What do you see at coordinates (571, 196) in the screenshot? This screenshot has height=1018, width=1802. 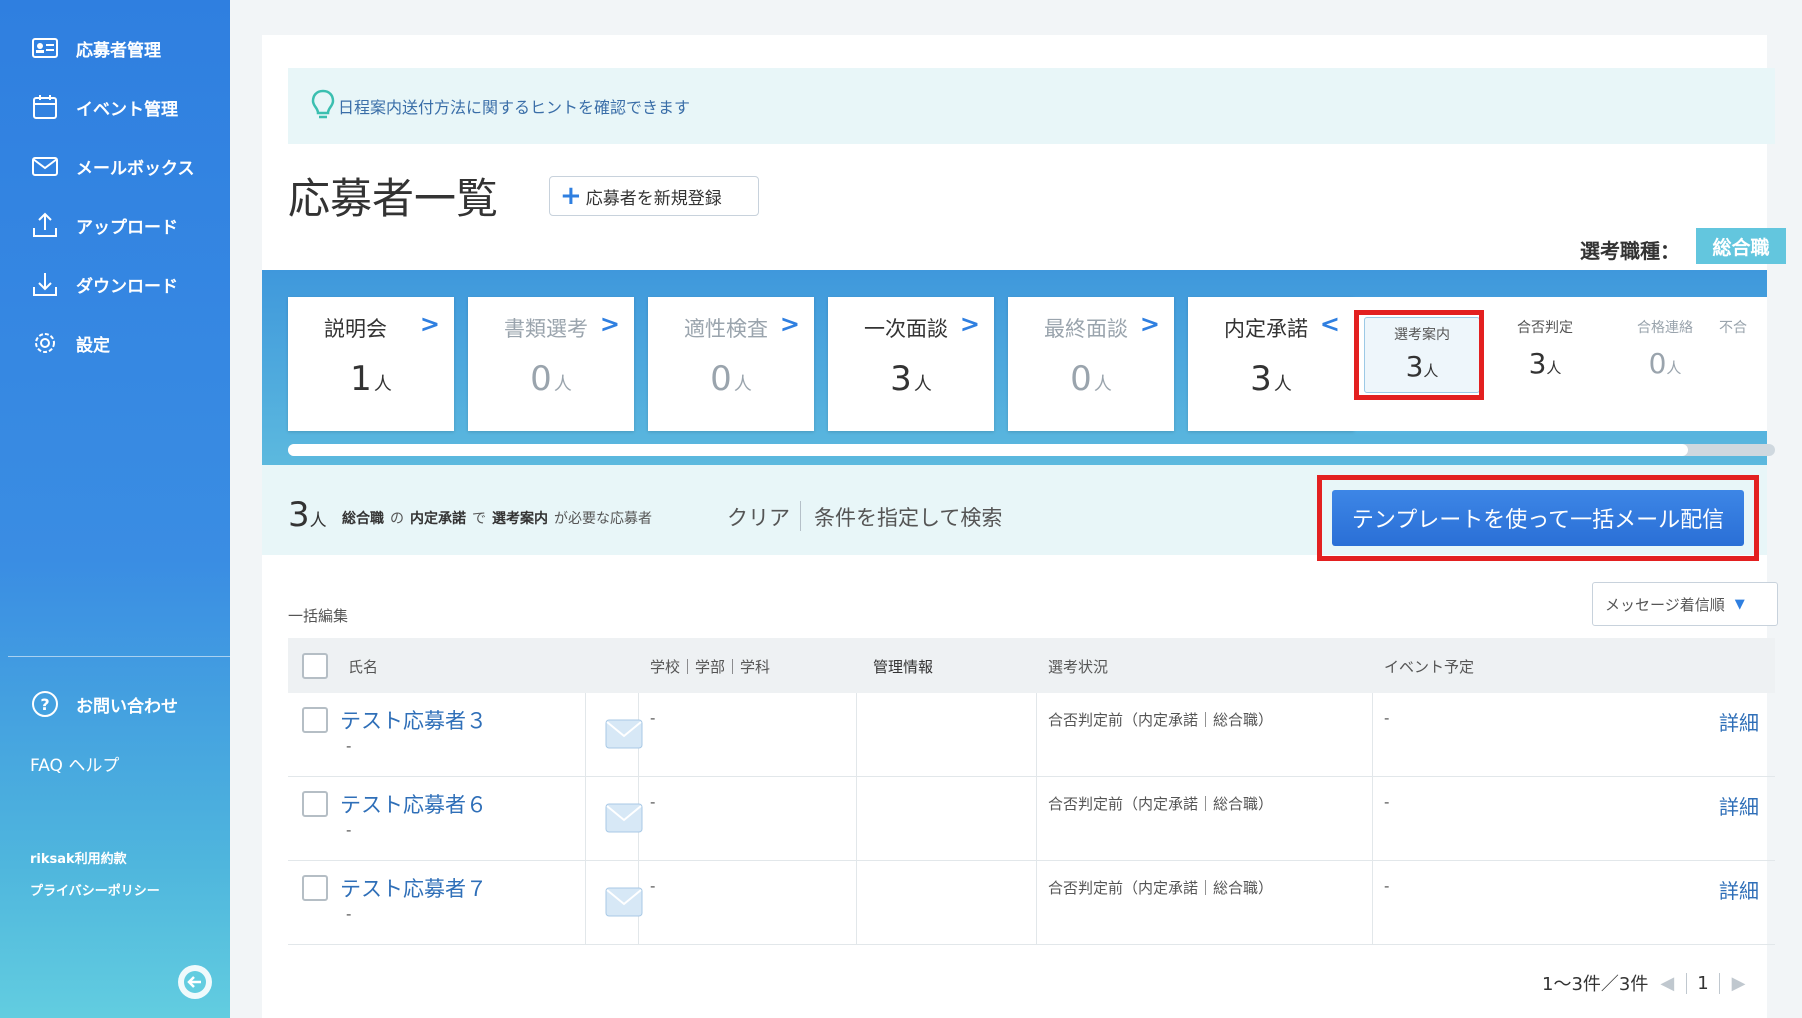 I see `plus-icon: +` at bounding box center [571, 196].